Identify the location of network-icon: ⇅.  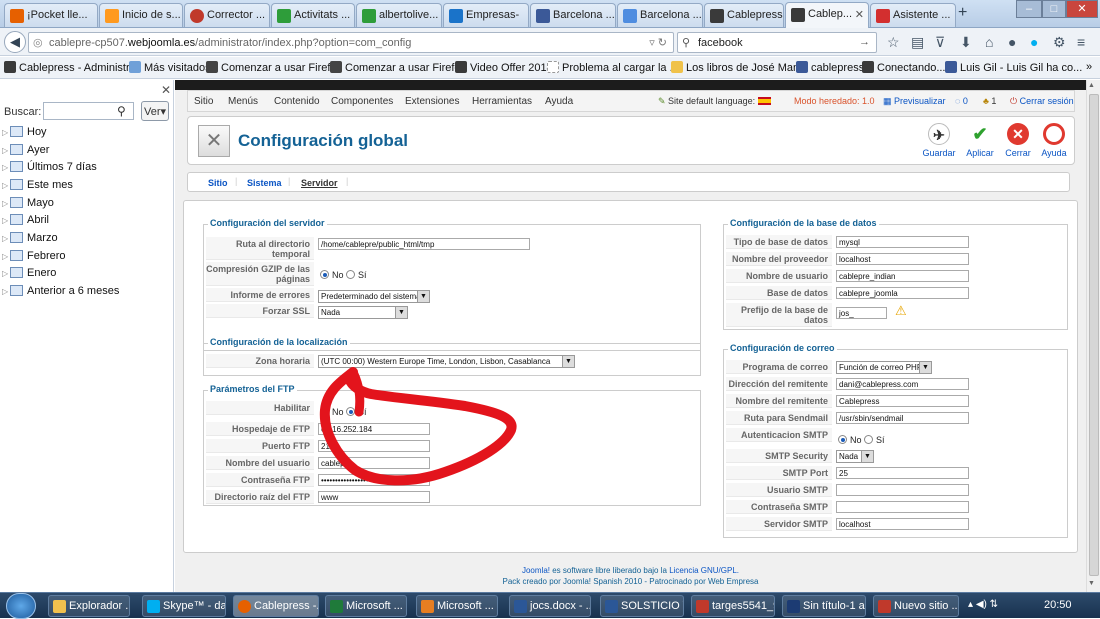
(994, 604).